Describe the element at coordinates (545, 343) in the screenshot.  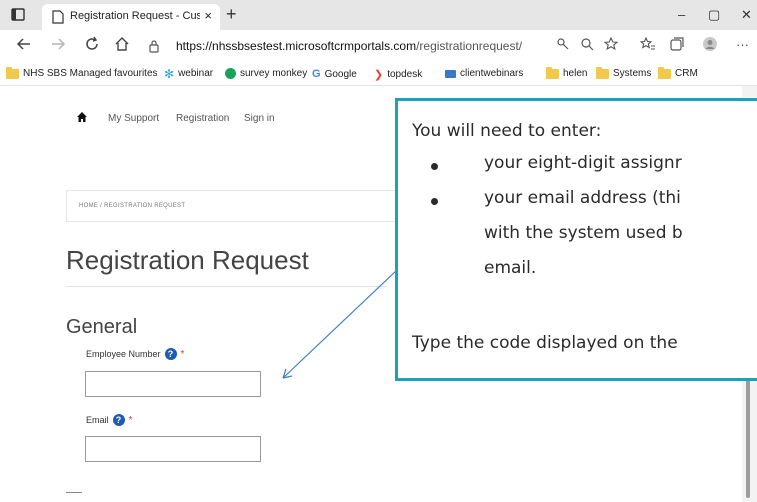
I see `callout-outro: Type the code displayed on the` at that location.